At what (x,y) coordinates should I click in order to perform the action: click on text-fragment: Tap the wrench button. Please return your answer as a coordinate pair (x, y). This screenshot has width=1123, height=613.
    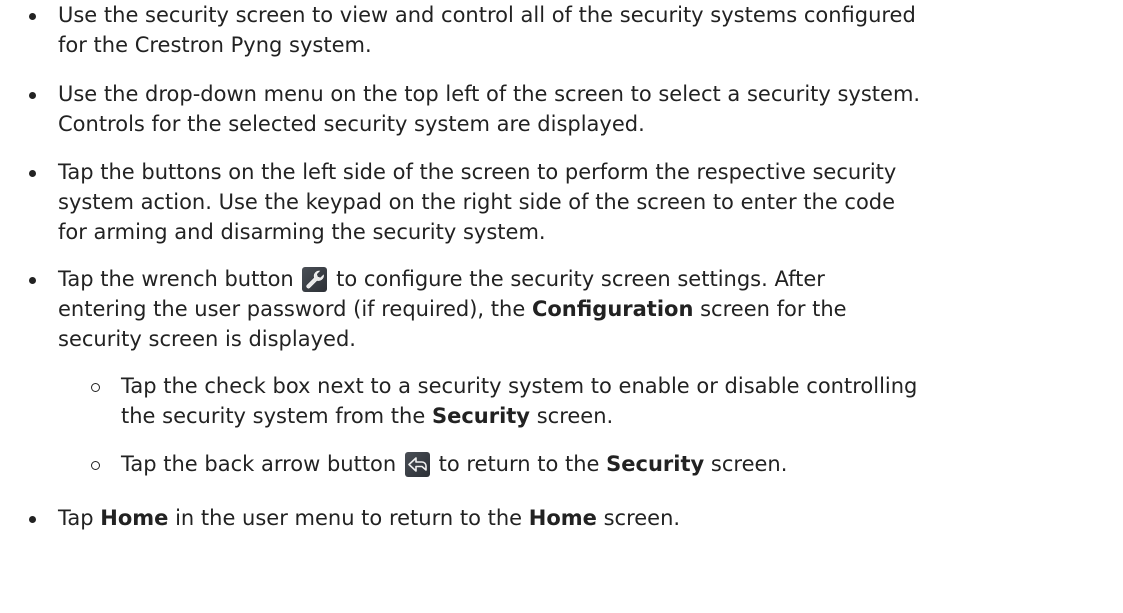
    Looking at the image, I should click on (176, 279).